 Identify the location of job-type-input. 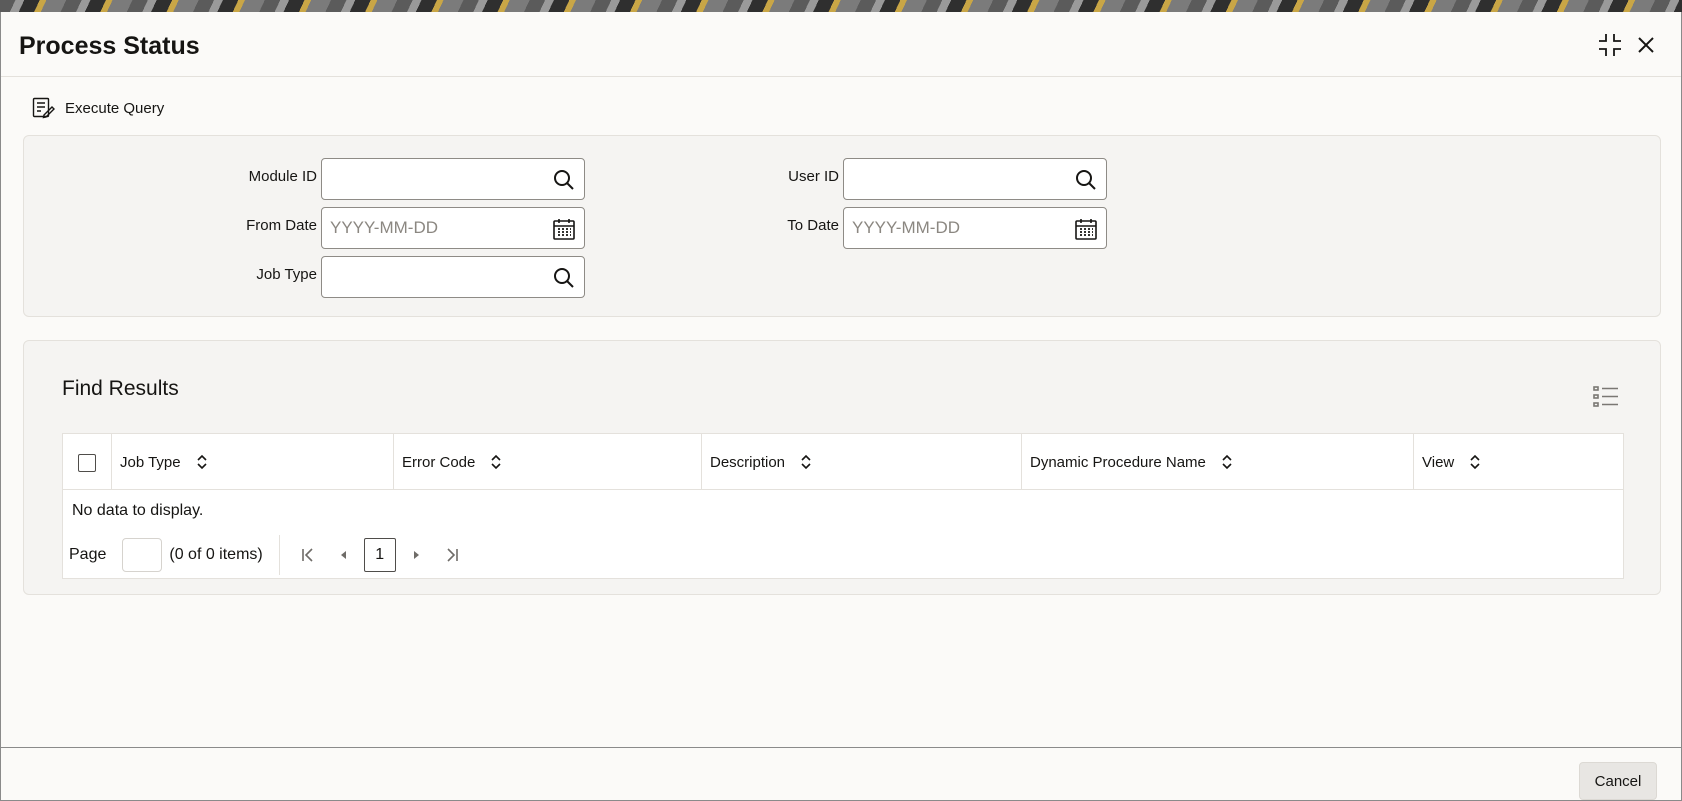
(432, 277).